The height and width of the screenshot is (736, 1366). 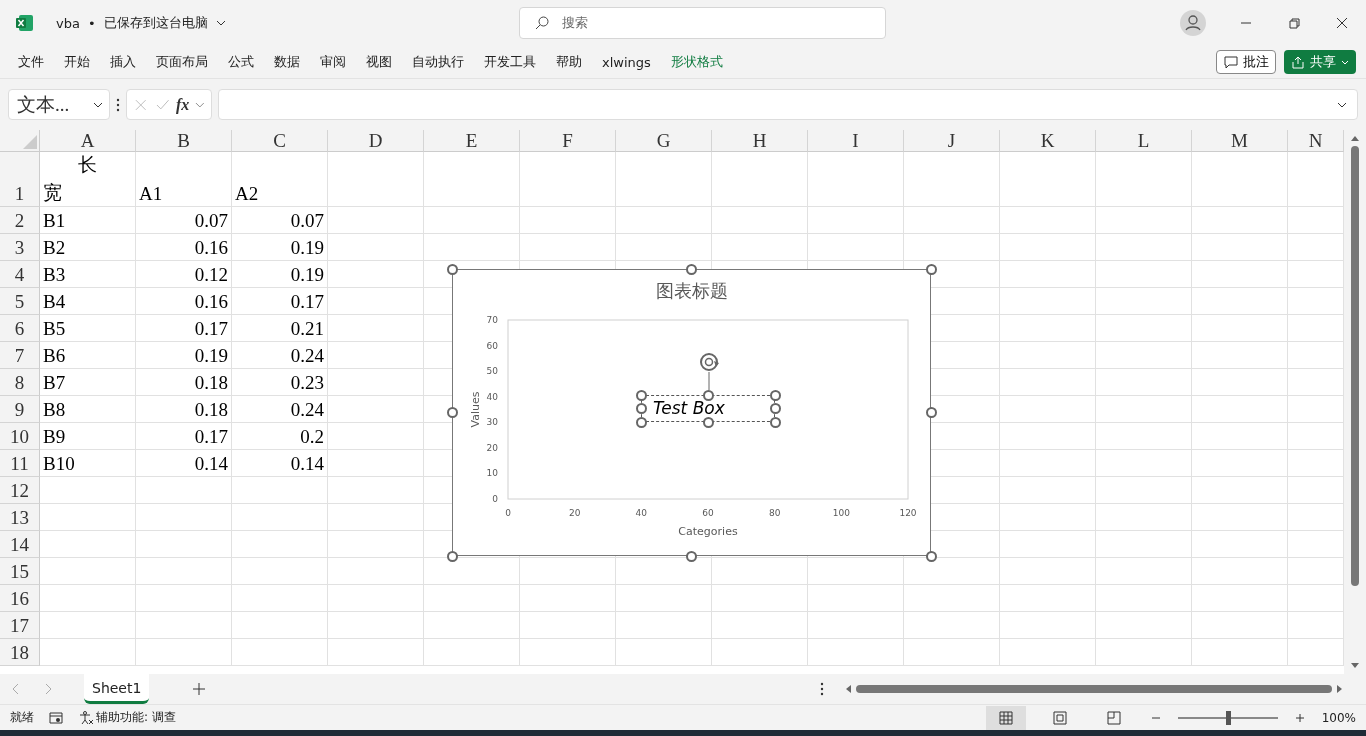 What do you see at coordinates (117, 689) in the screenshot?
I see `sheet-tab: Sheet1` at bounding box center [117, 689].